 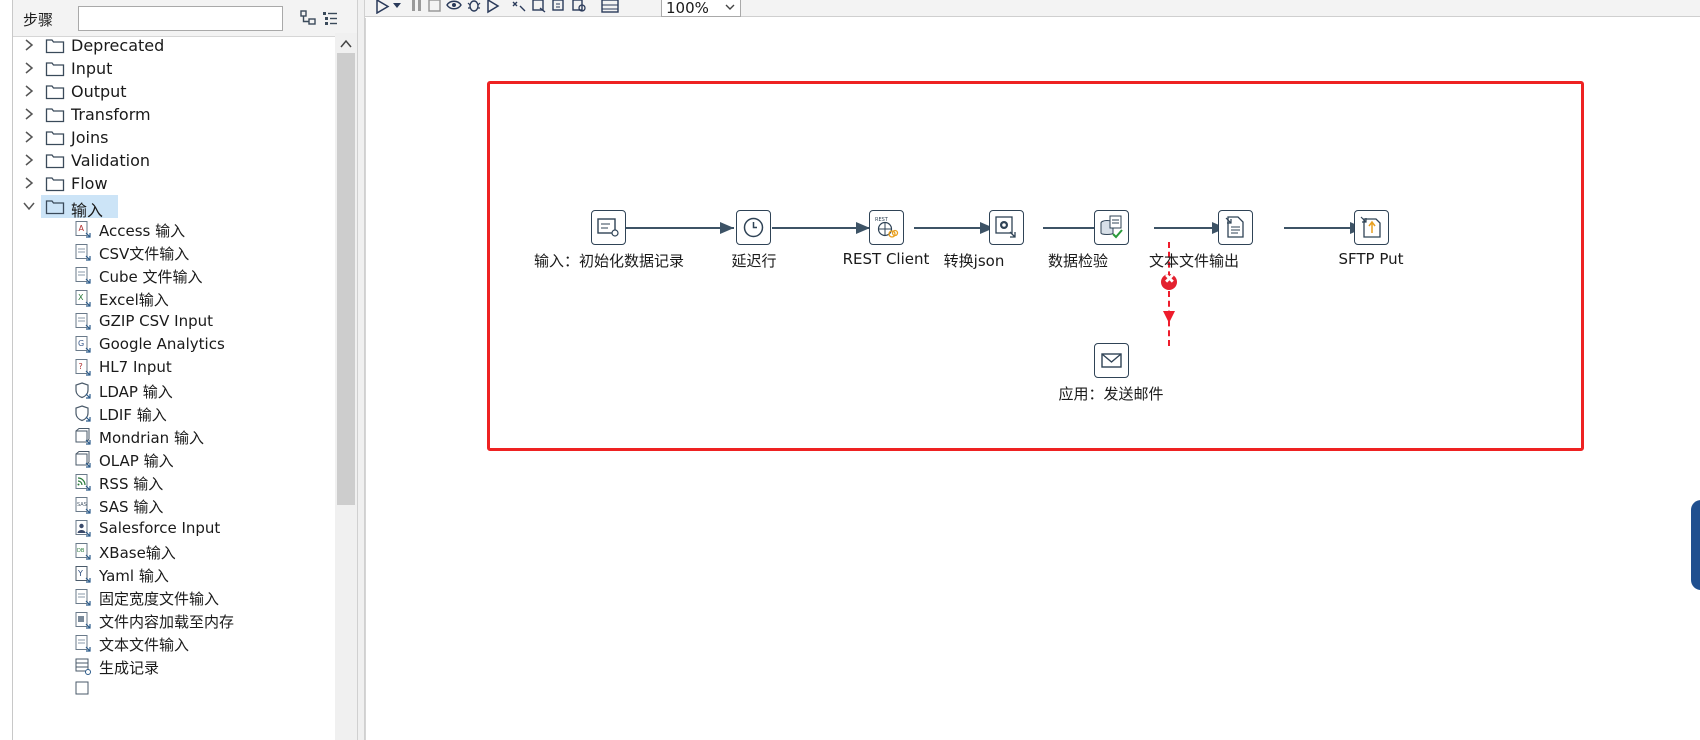 I want to click on impact-icon, so click(x=539, y=7).